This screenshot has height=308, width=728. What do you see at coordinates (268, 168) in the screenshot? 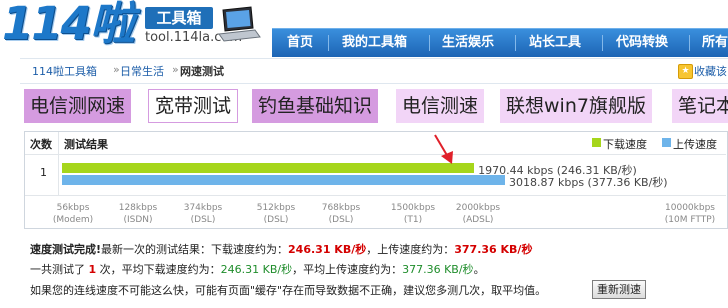
I see `download-speed-bar` at bounding box center [268, 168].